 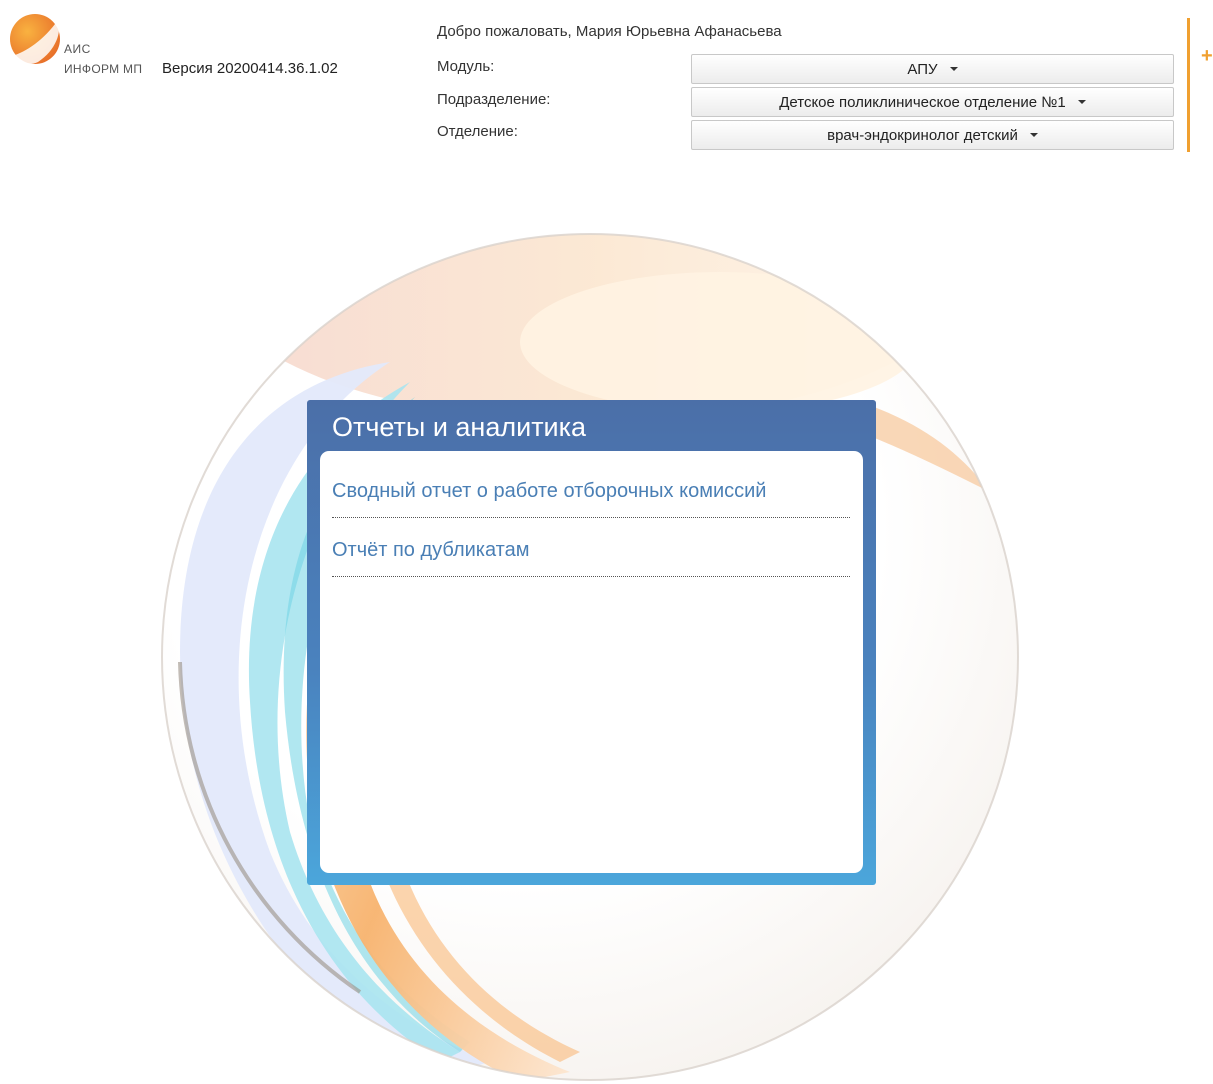 I want to click on department-dropdown-value: врач-эндокринолог детский, so click(x=922, y=135).